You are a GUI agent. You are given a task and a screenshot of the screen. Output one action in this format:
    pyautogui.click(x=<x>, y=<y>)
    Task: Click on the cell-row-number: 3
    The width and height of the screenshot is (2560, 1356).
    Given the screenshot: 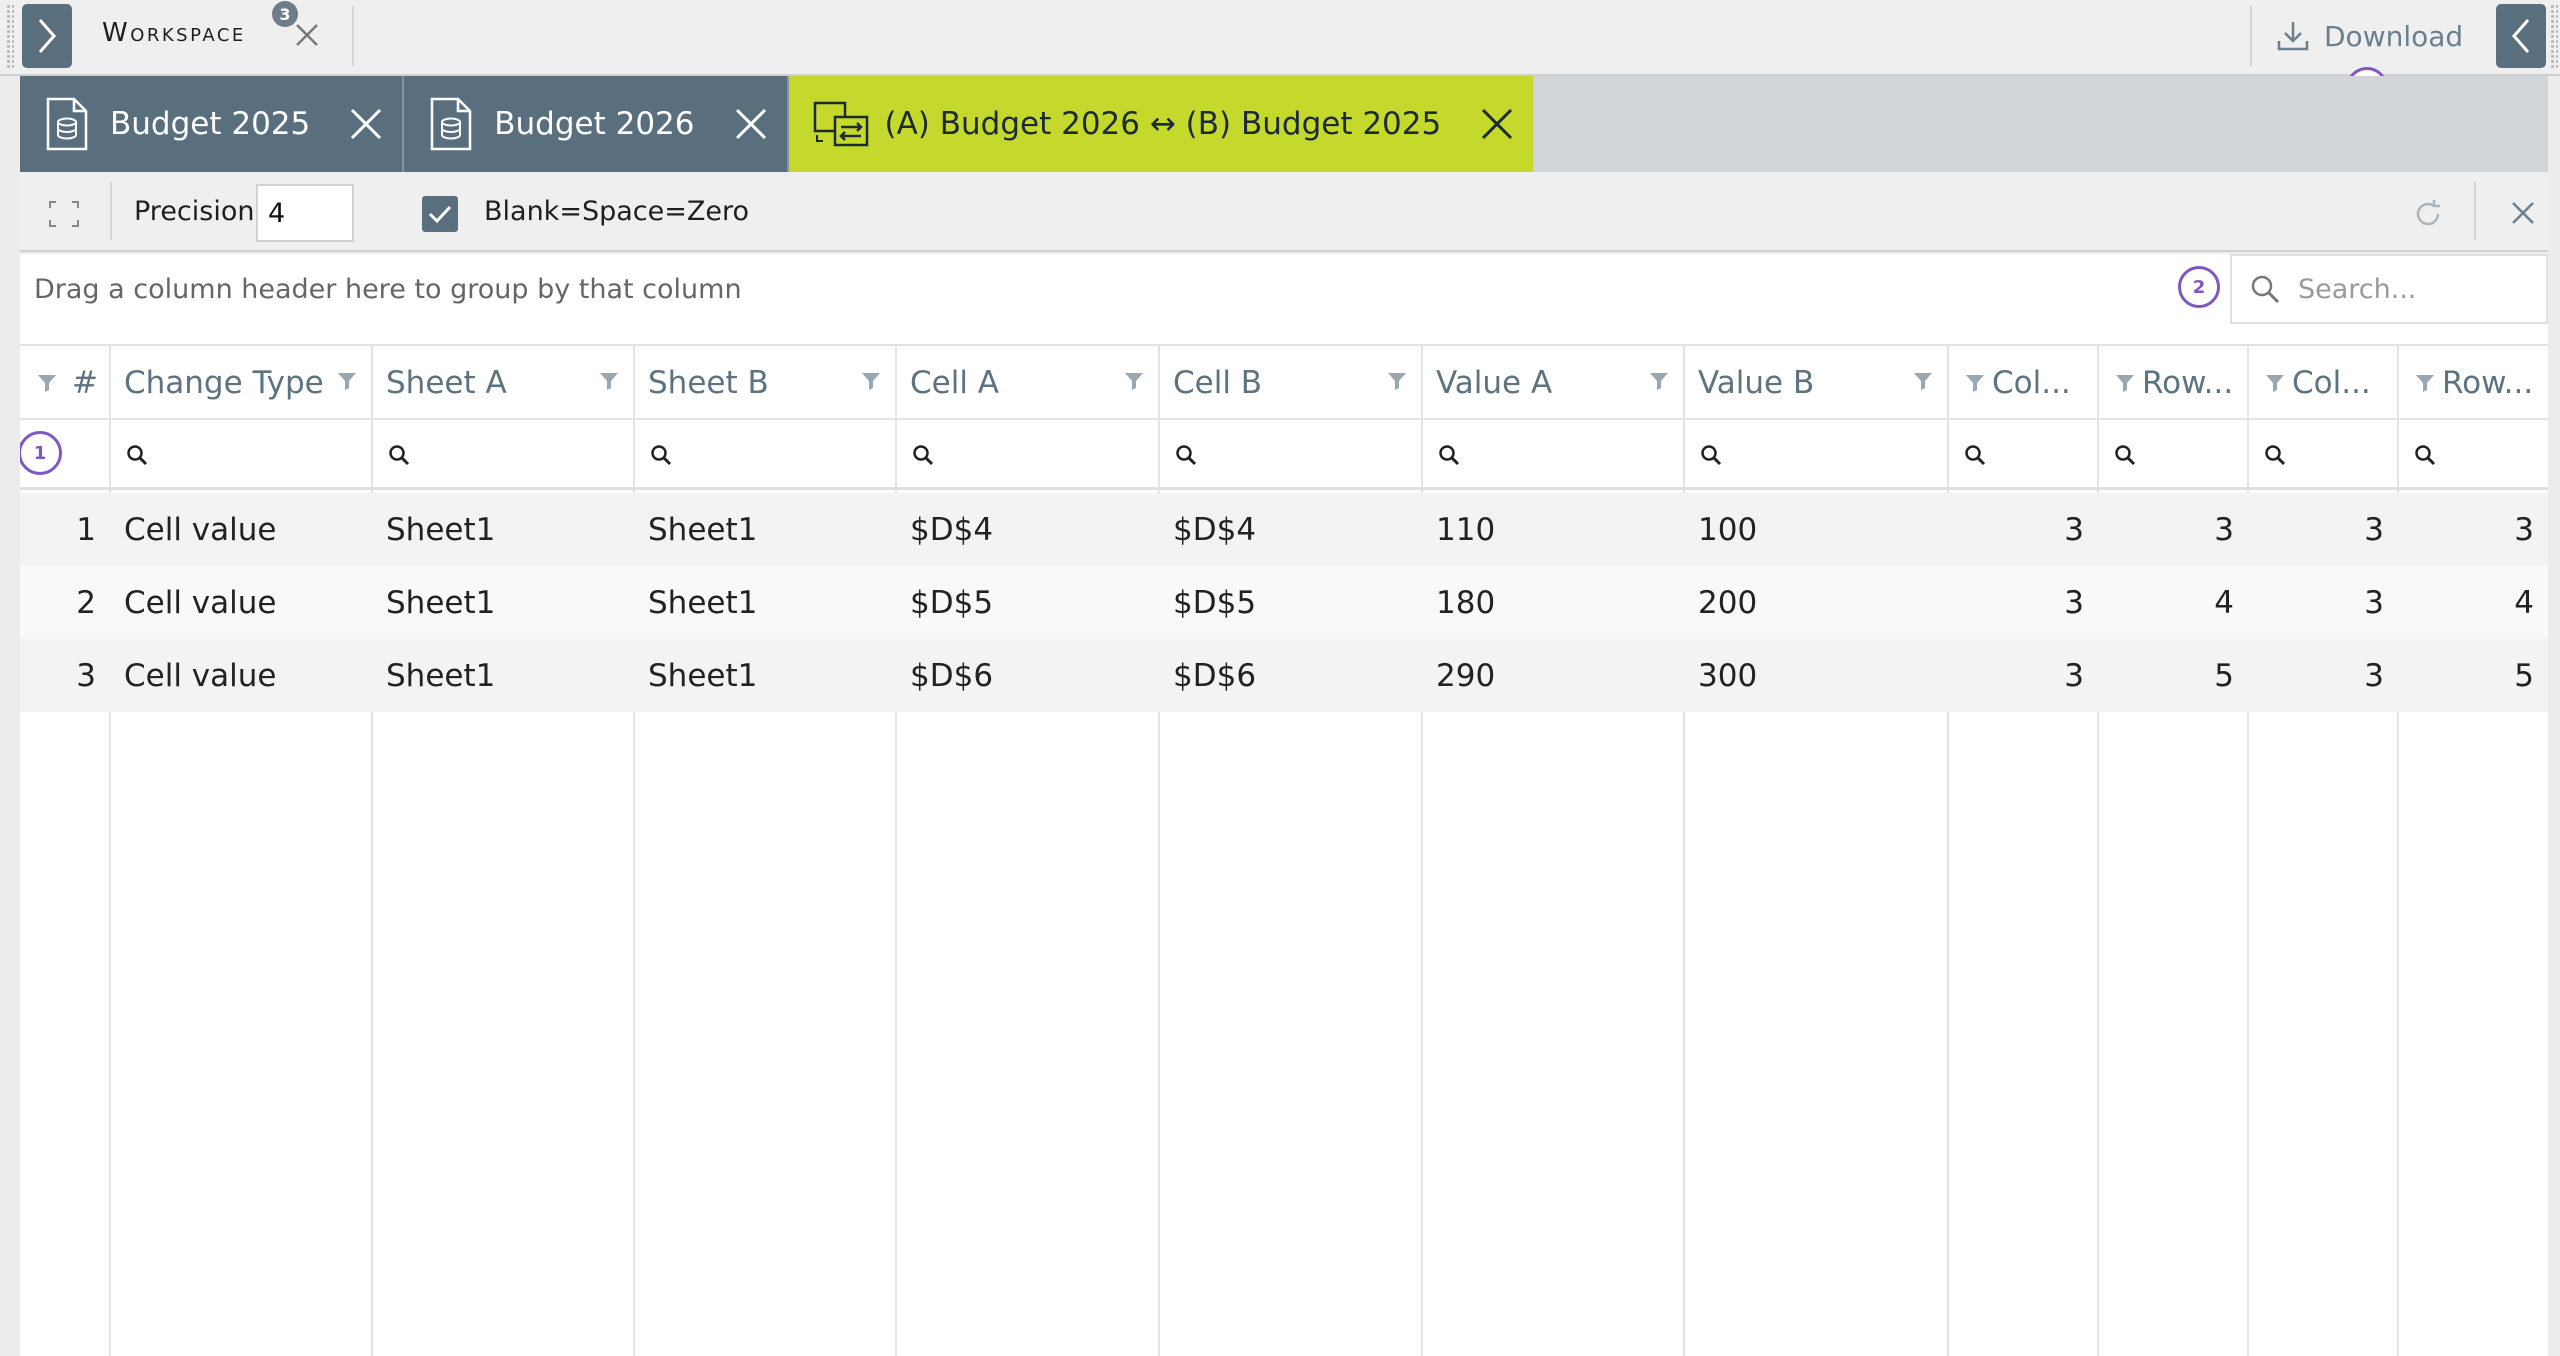 What is the action you would take?
    pyautogui.click(x=65, y=675)
    